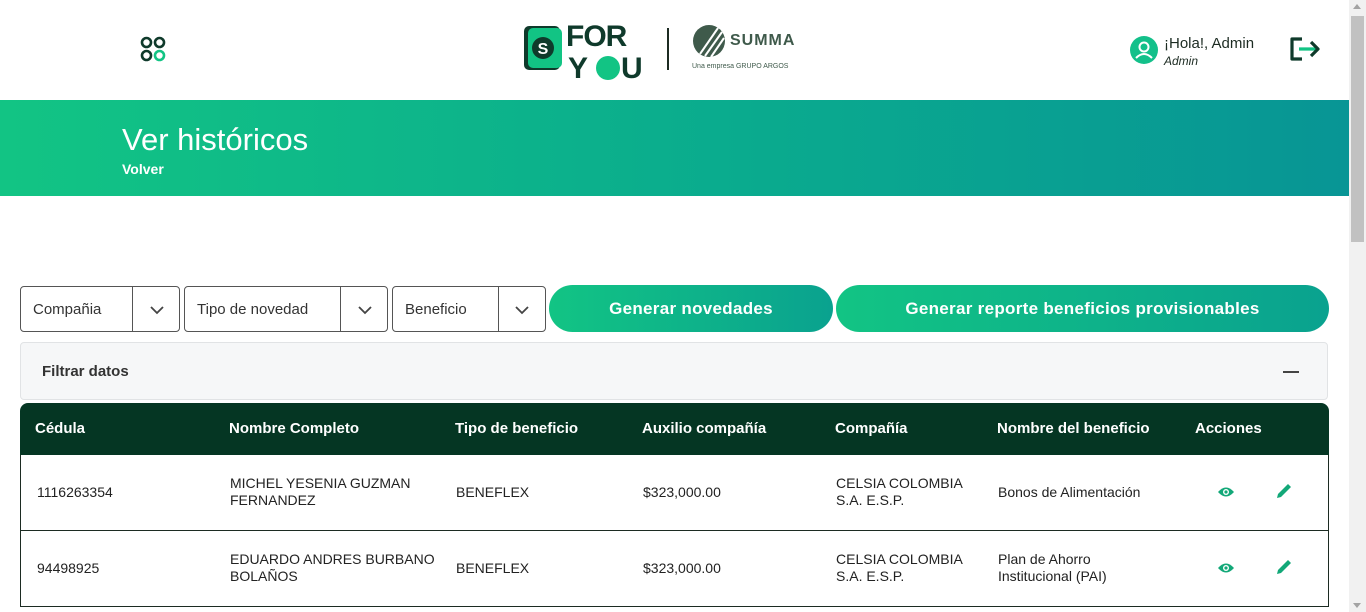 The height and width of the screenshot is (612, 1366). Describe the element at coordinates (1073, 428) in the screenshot. I see `column-header-benefit-name: Nombre del beneficio` at that location.